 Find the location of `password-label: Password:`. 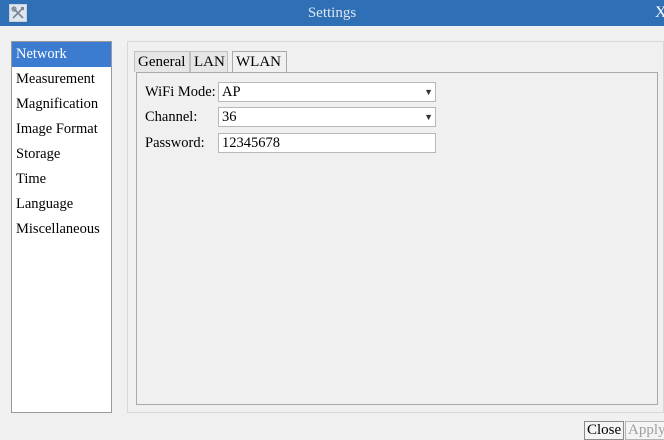

password-label: Password: is located at coordinates (175, 143).